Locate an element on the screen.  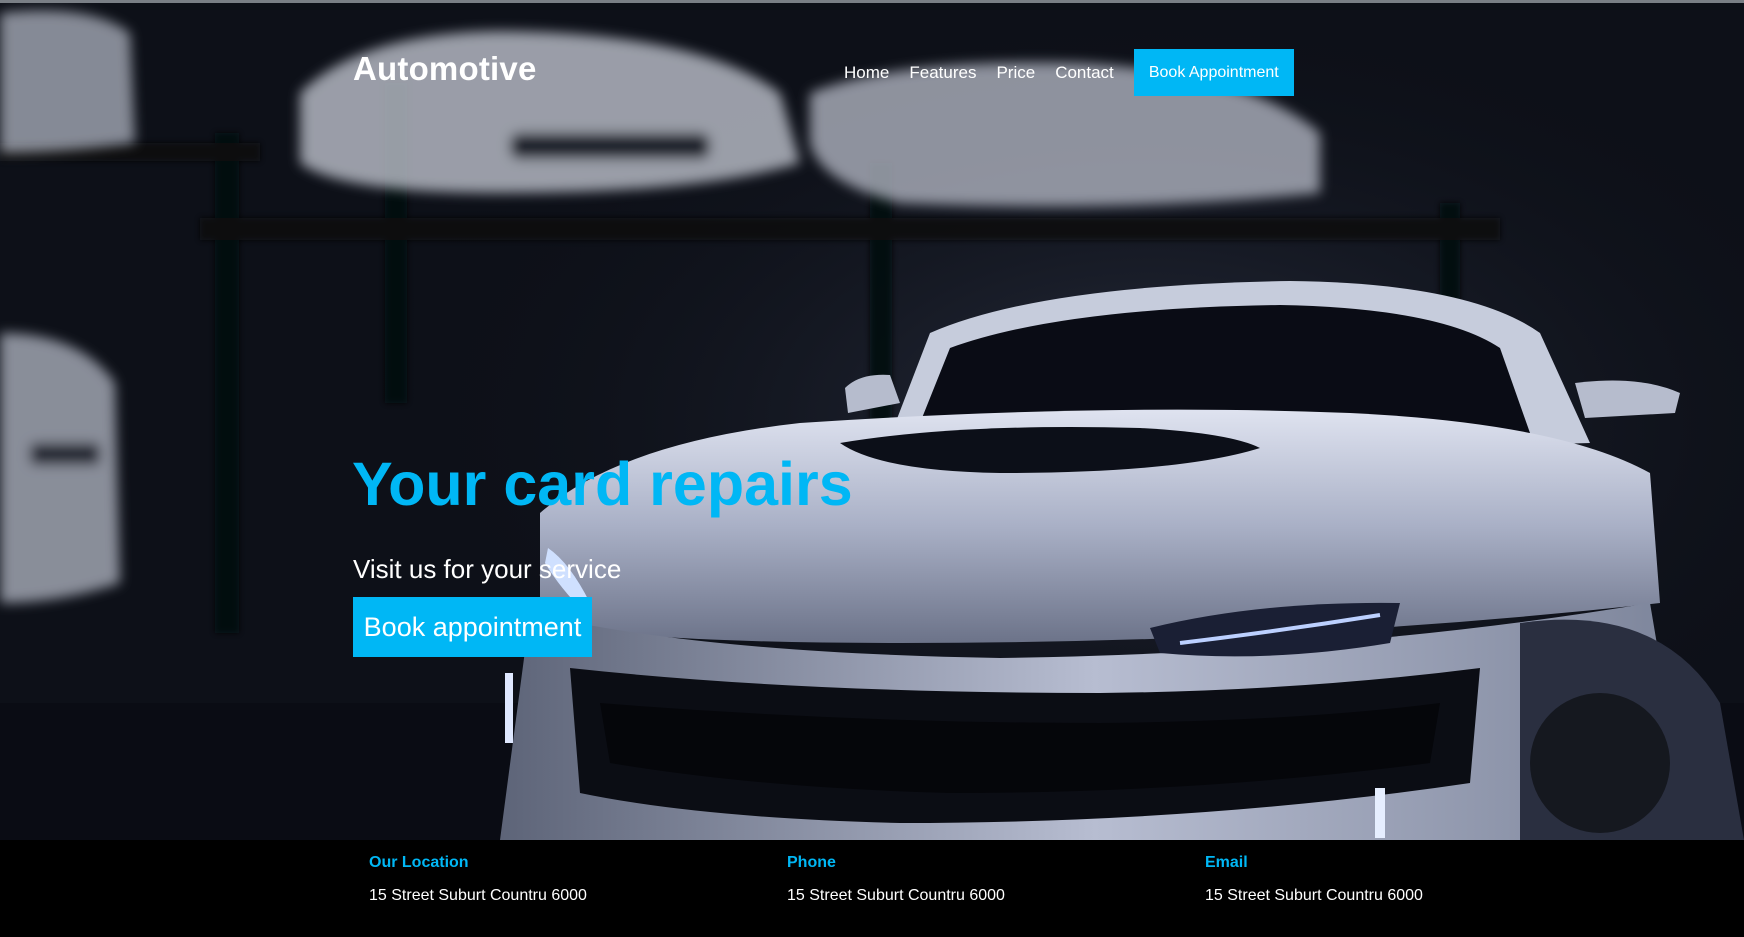
footer-phone-value: 15 Street Suburt Countru 6000 is located at coordinates (896, 895).